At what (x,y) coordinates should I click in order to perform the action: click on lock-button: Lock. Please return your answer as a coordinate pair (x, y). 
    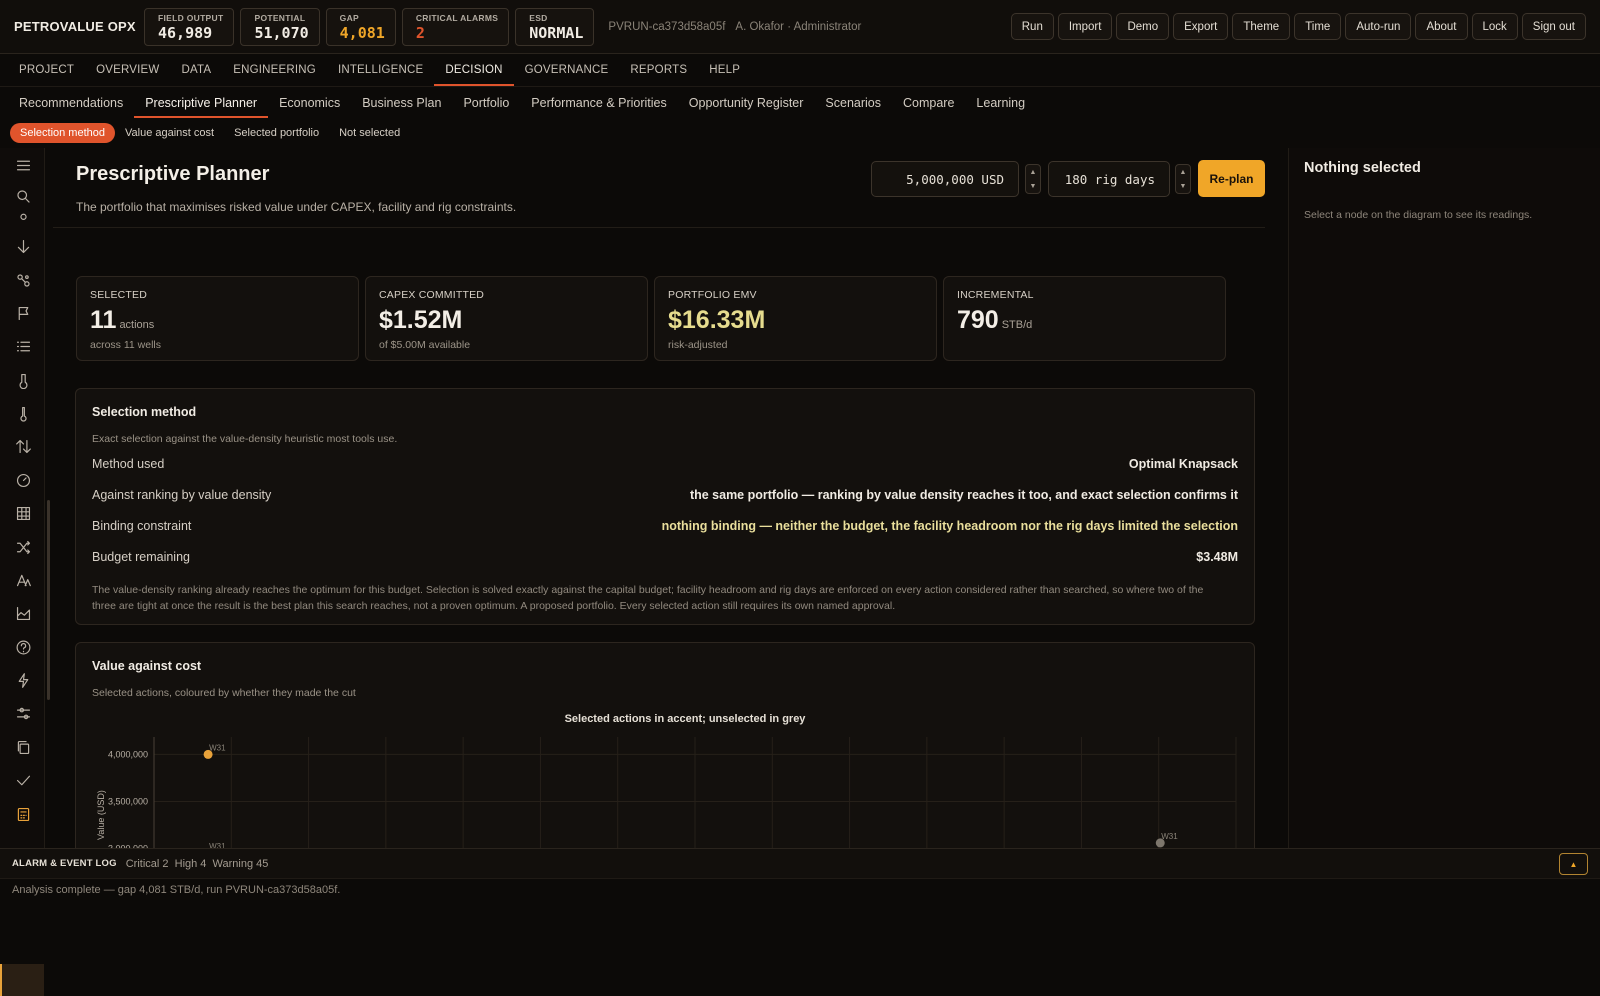
    Looking at the image, I should click on (1494, 26).